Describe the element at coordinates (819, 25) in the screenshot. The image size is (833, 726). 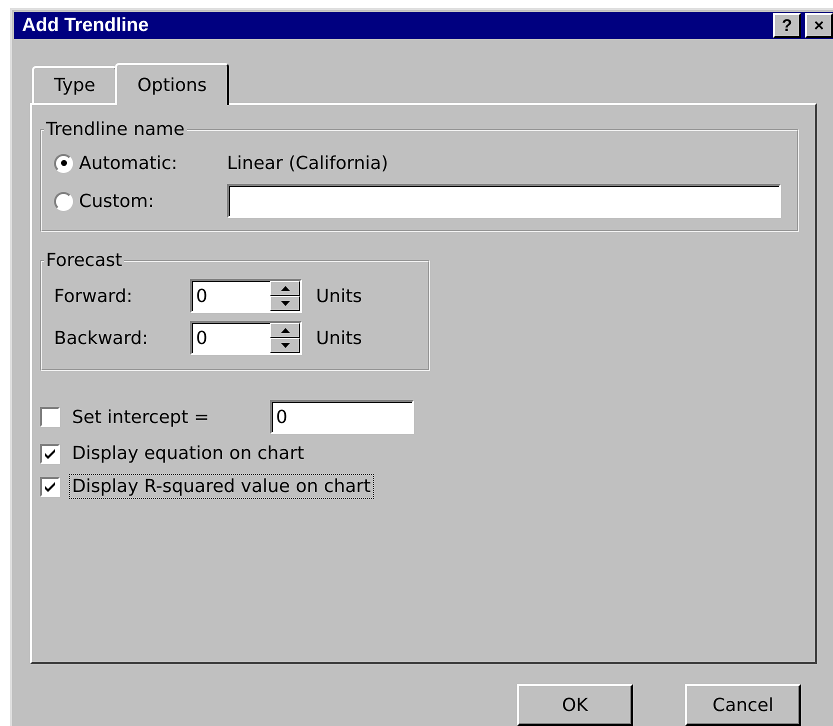
I see `close-button: ×` at that location.